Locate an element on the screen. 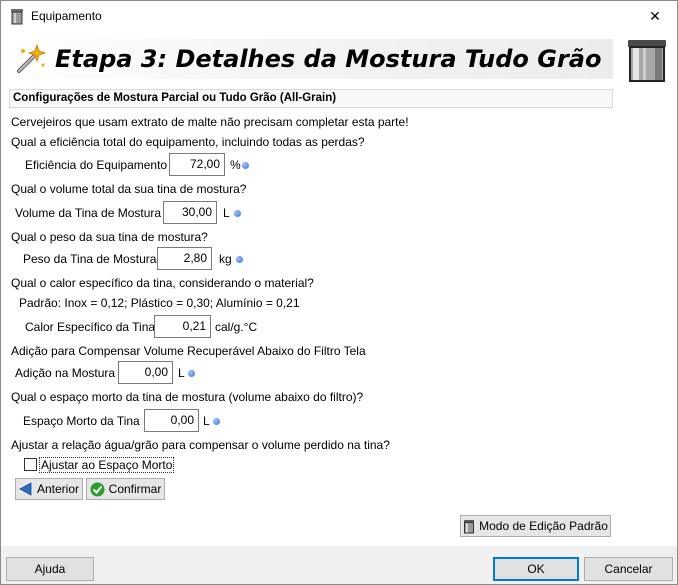 The height and width of the screenshot is (585, 678). specific-heat-label: Calor Específico da Tina is located at coordinates (90, 327).